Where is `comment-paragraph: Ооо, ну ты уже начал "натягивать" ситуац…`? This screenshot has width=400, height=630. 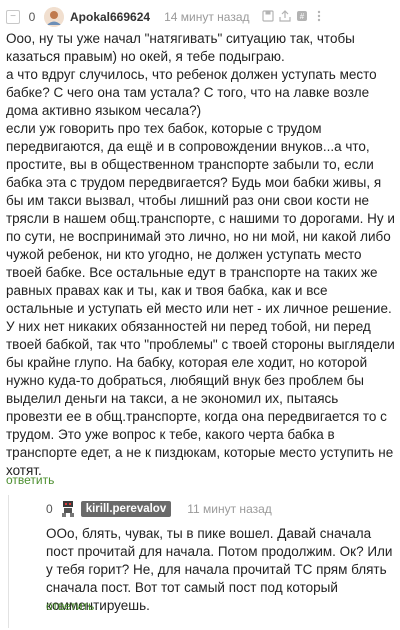
comment-paragraph: Ооо, ну ты уже начал "натягивать" ситуац… is located at coordinates (180, 47).